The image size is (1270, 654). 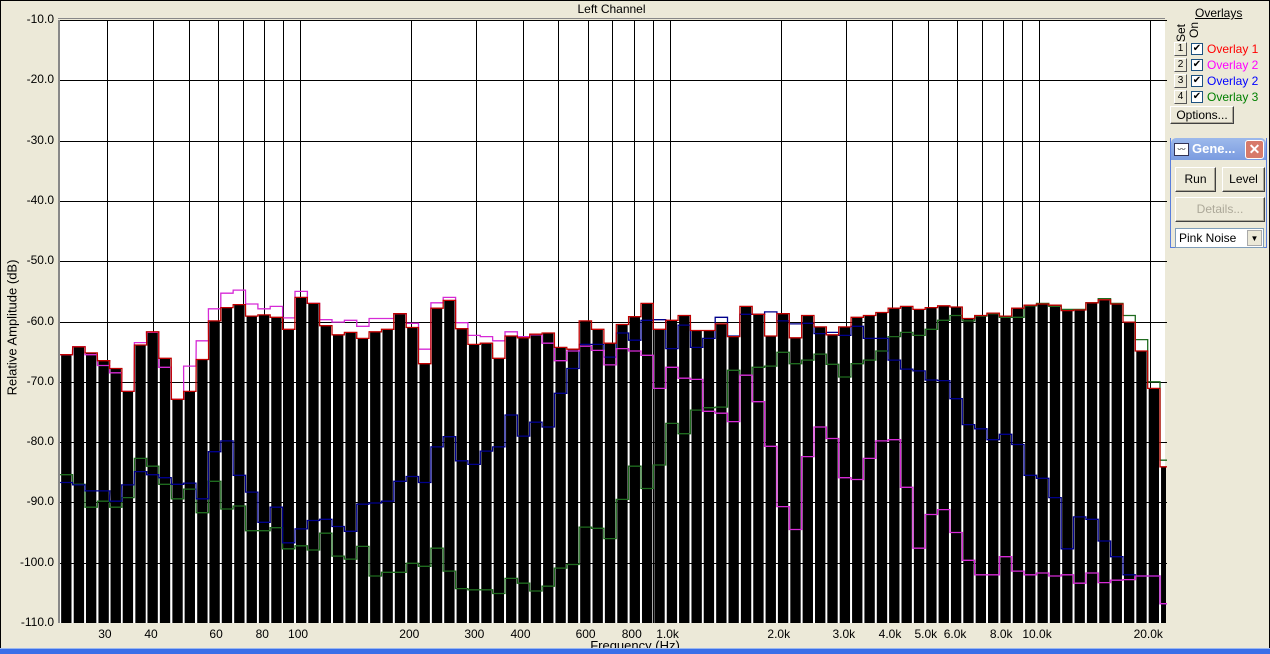 I want to click on x-tick-label: 6.0k, so click(x=955, y=634).